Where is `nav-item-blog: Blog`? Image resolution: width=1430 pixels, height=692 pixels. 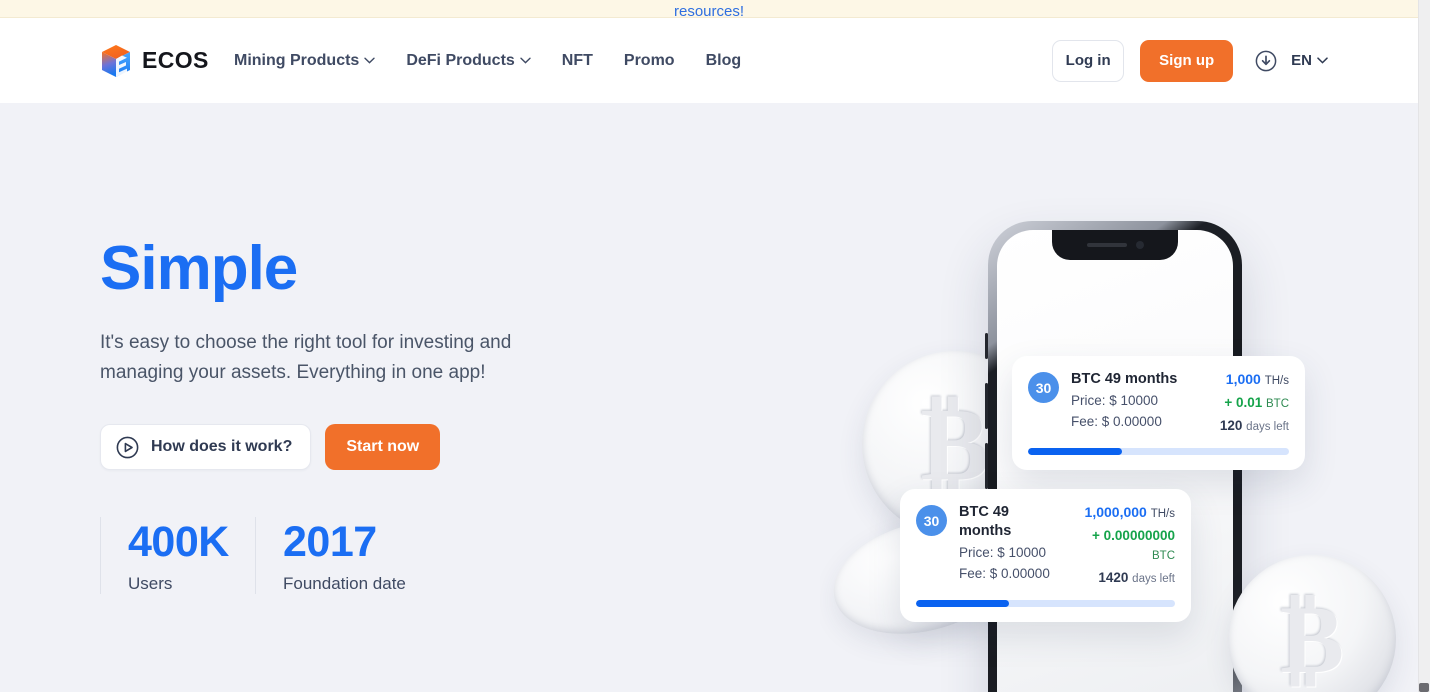 nav-item-blog: Blog is located at coordinates (724, 61).